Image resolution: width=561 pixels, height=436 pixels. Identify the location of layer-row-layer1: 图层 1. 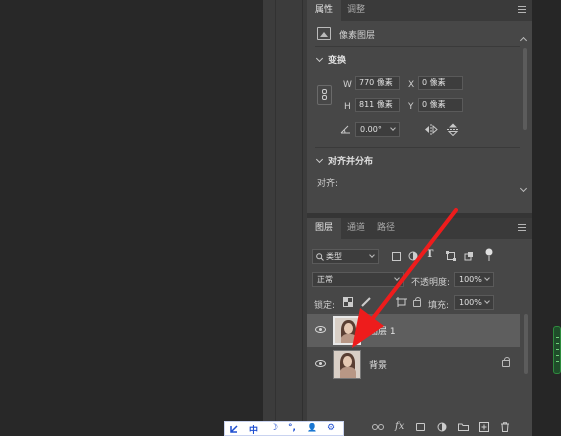
(413, 330).